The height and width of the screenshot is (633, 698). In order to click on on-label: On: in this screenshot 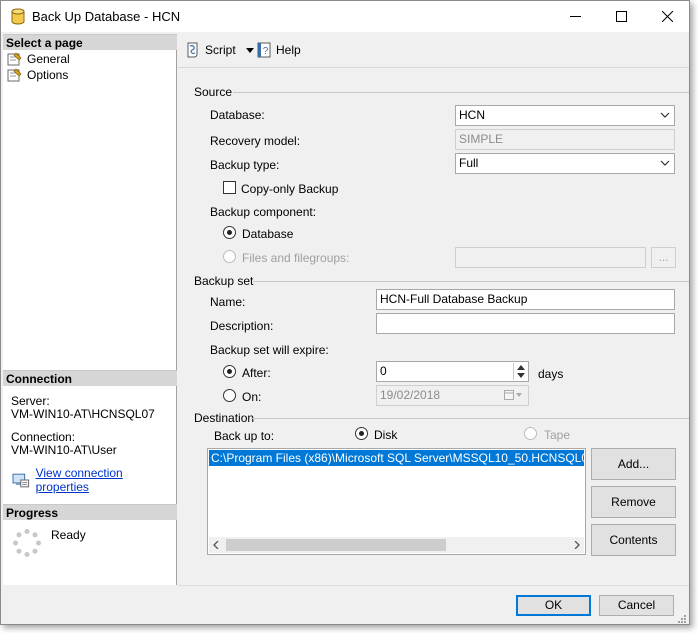, I will do `click(251, 397)`.